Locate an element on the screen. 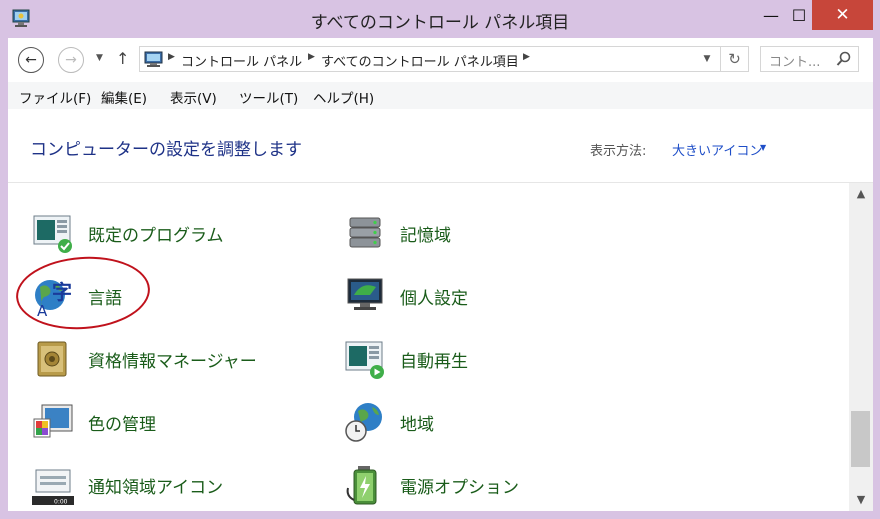  item-label: 通知領域アイコン is located at coordinates (156, 487).